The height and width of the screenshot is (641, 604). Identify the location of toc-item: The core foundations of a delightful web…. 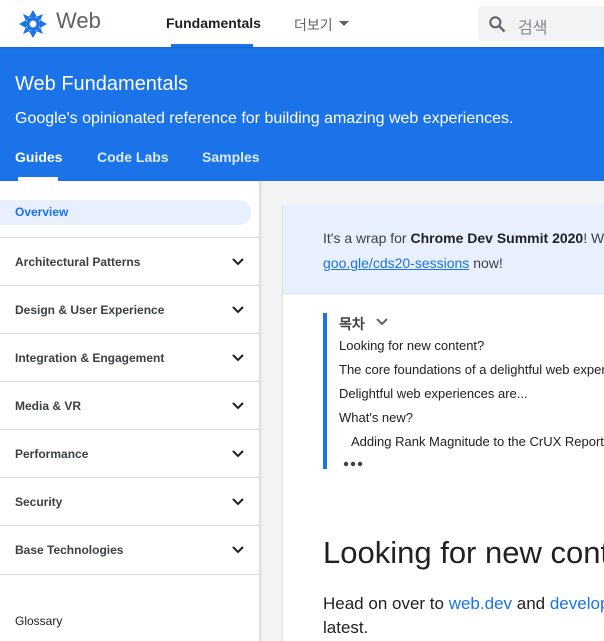
(471, 369).